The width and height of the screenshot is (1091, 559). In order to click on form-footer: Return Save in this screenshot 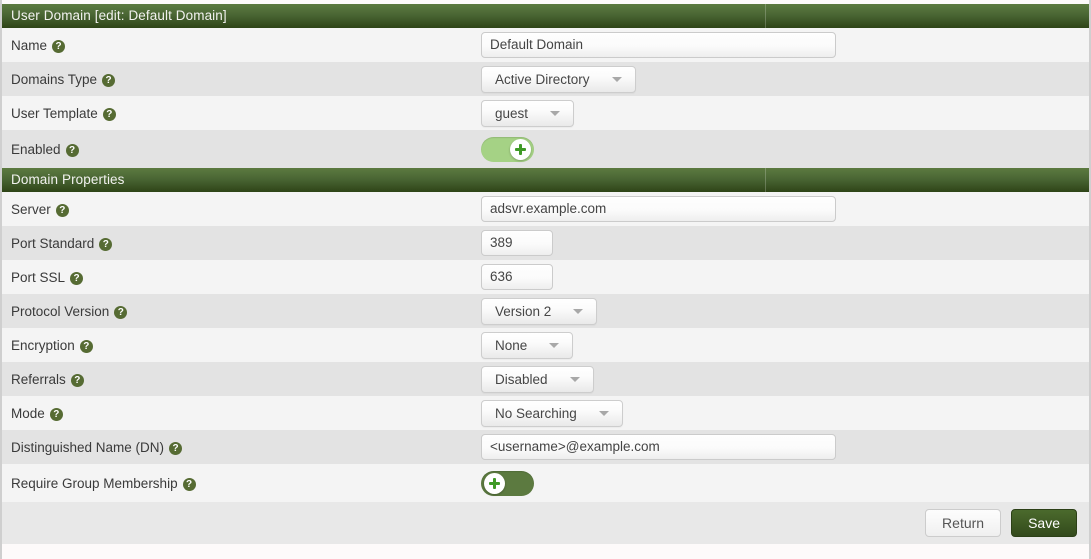, I will do `click(545, 523)`.